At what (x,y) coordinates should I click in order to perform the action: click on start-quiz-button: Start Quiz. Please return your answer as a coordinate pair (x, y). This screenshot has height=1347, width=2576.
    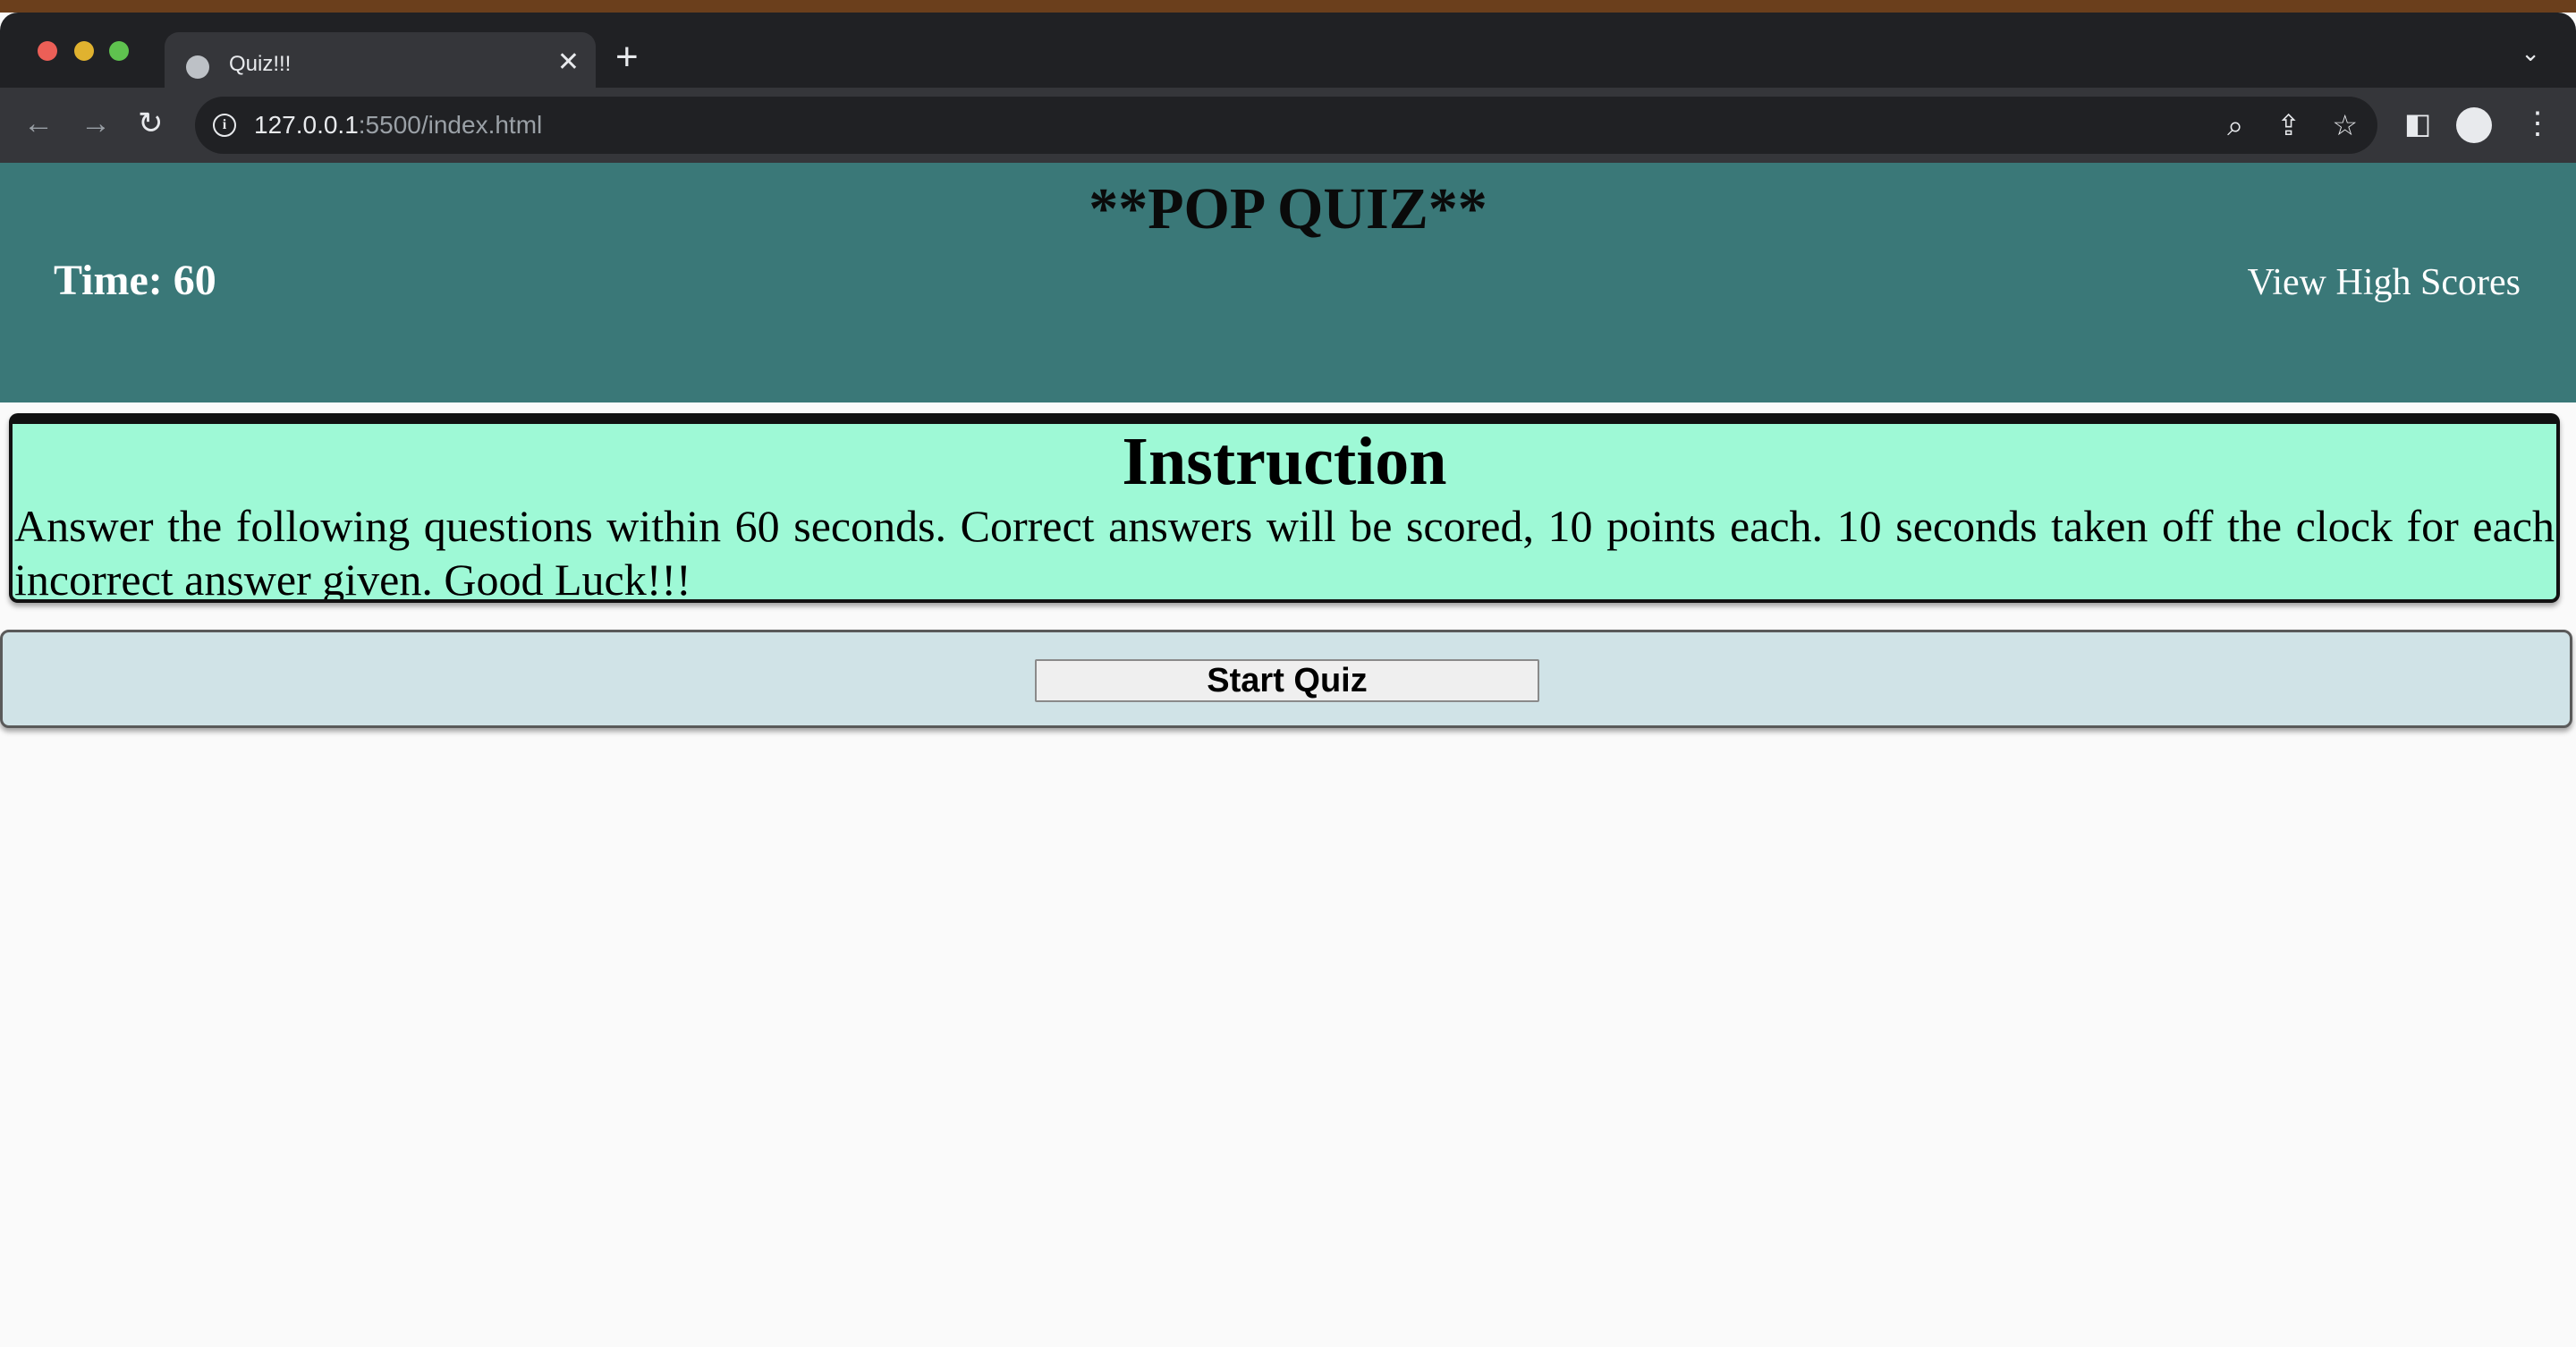
    Looking at the image, I should click on (1287, 680).